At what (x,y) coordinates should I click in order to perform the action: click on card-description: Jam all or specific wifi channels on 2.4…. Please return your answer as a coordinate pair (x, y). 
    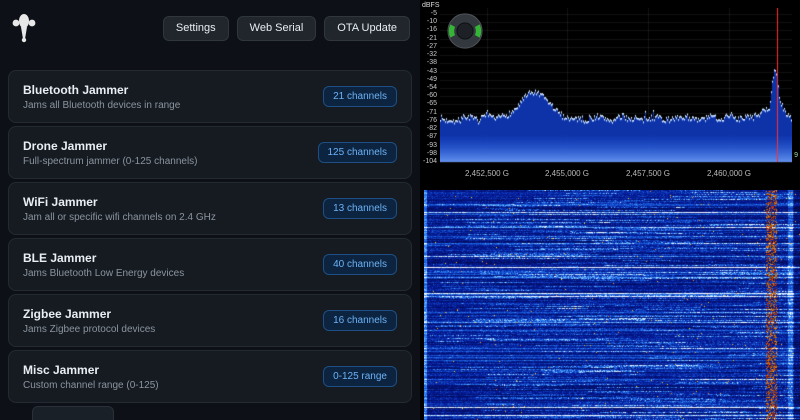
    Looking at the image, I should click on (119, 217).